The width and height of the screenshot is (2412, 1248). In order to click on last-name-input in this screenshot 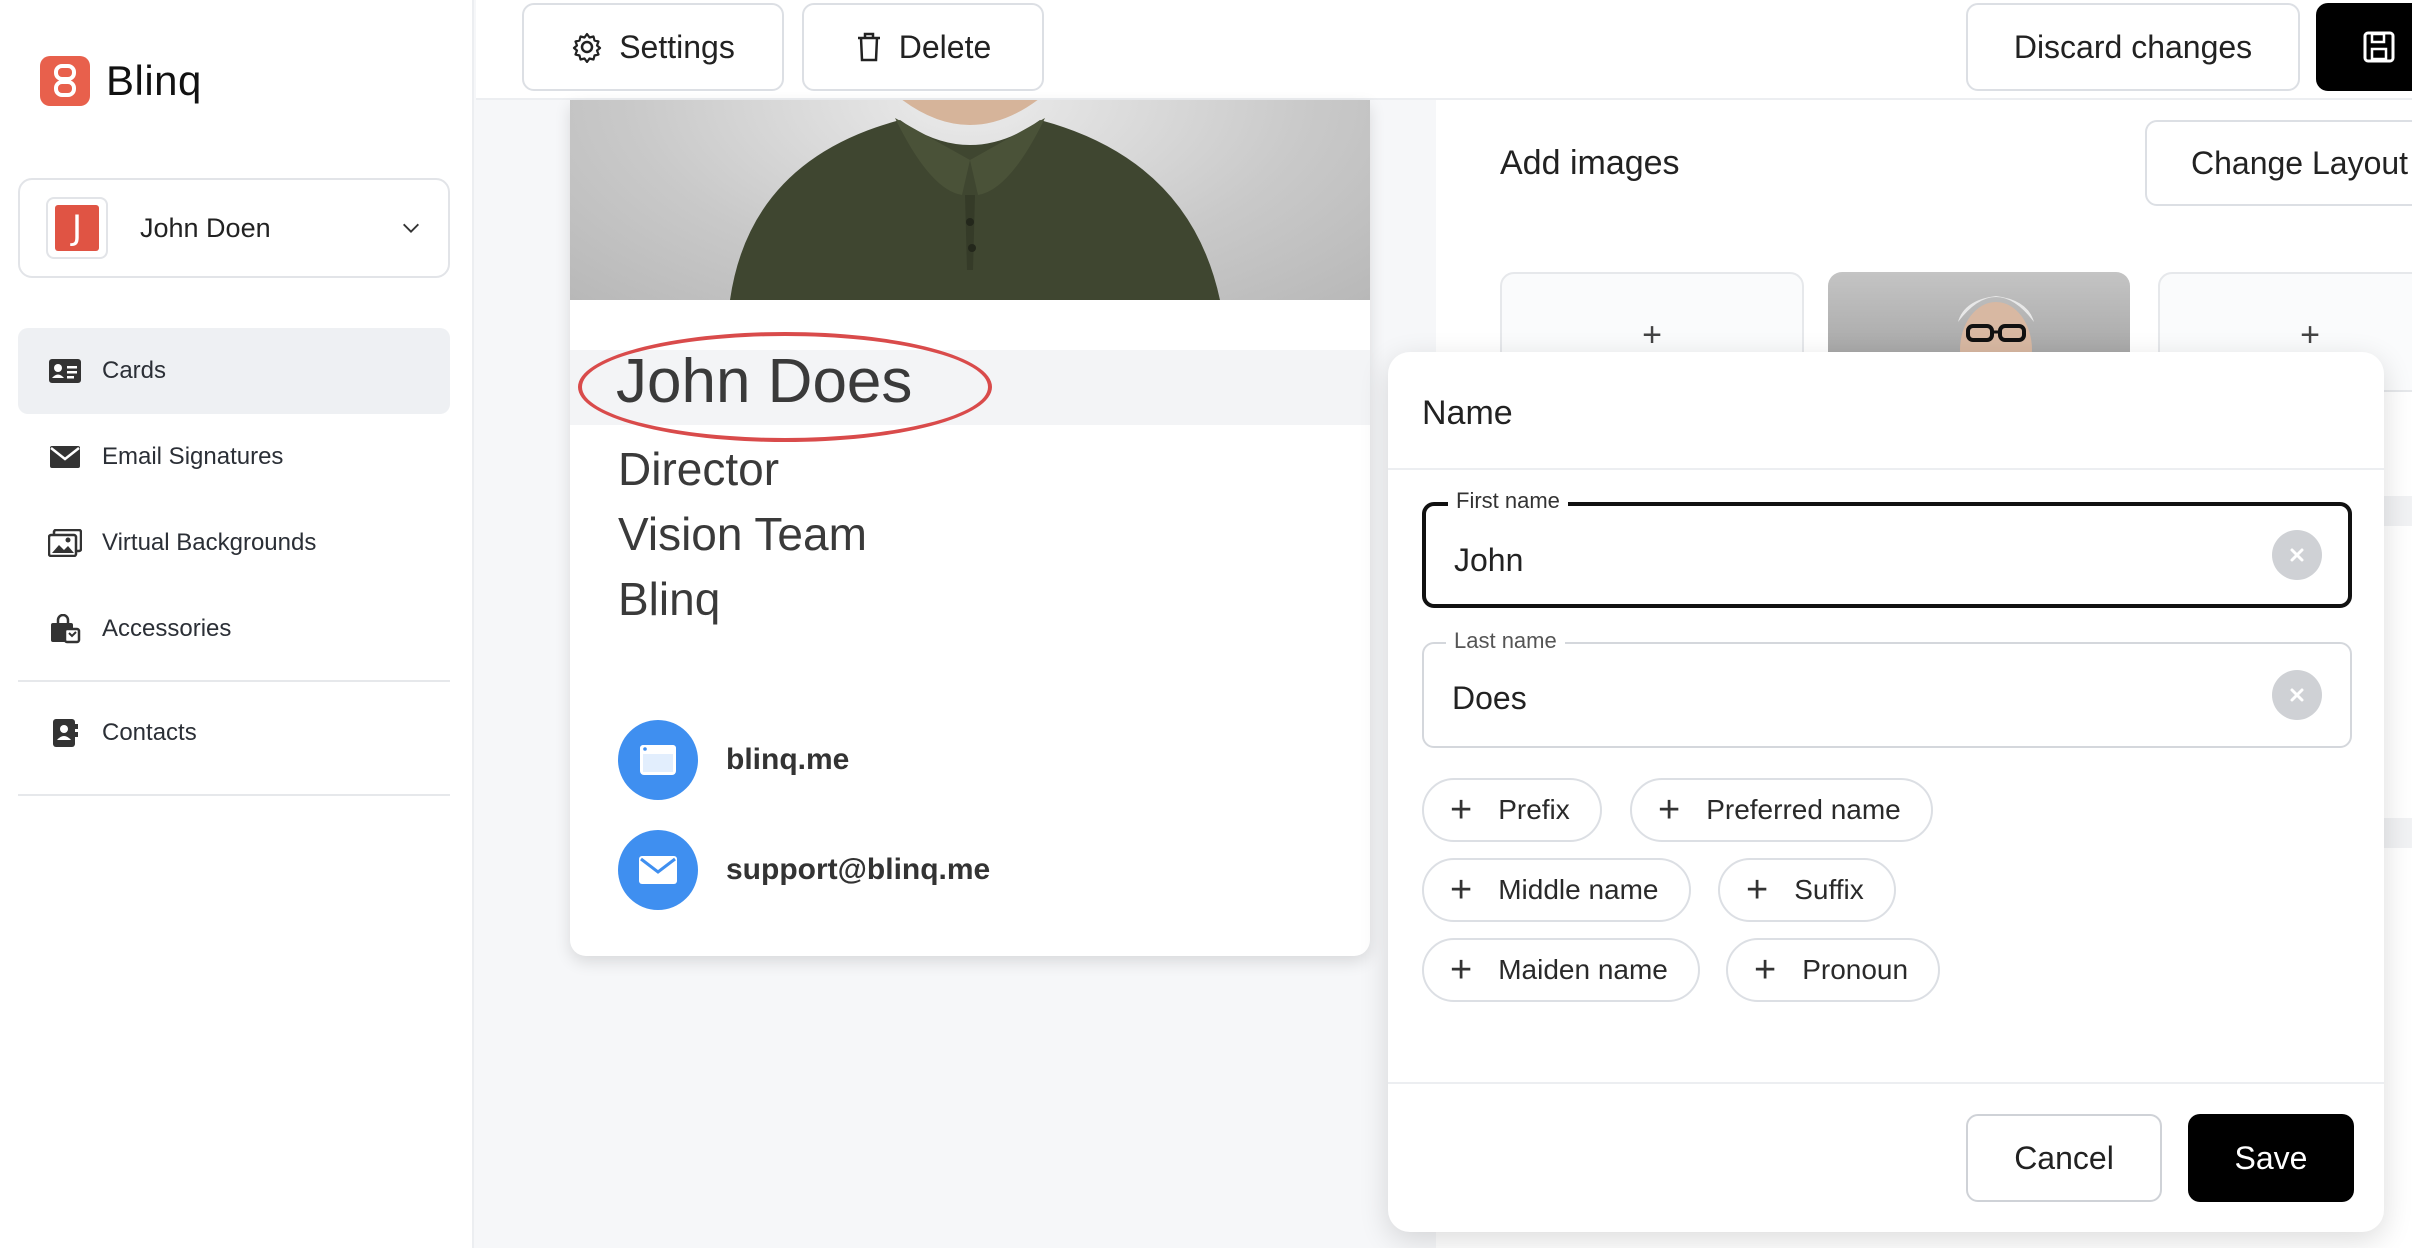, I will do `click(1852, 698)`.